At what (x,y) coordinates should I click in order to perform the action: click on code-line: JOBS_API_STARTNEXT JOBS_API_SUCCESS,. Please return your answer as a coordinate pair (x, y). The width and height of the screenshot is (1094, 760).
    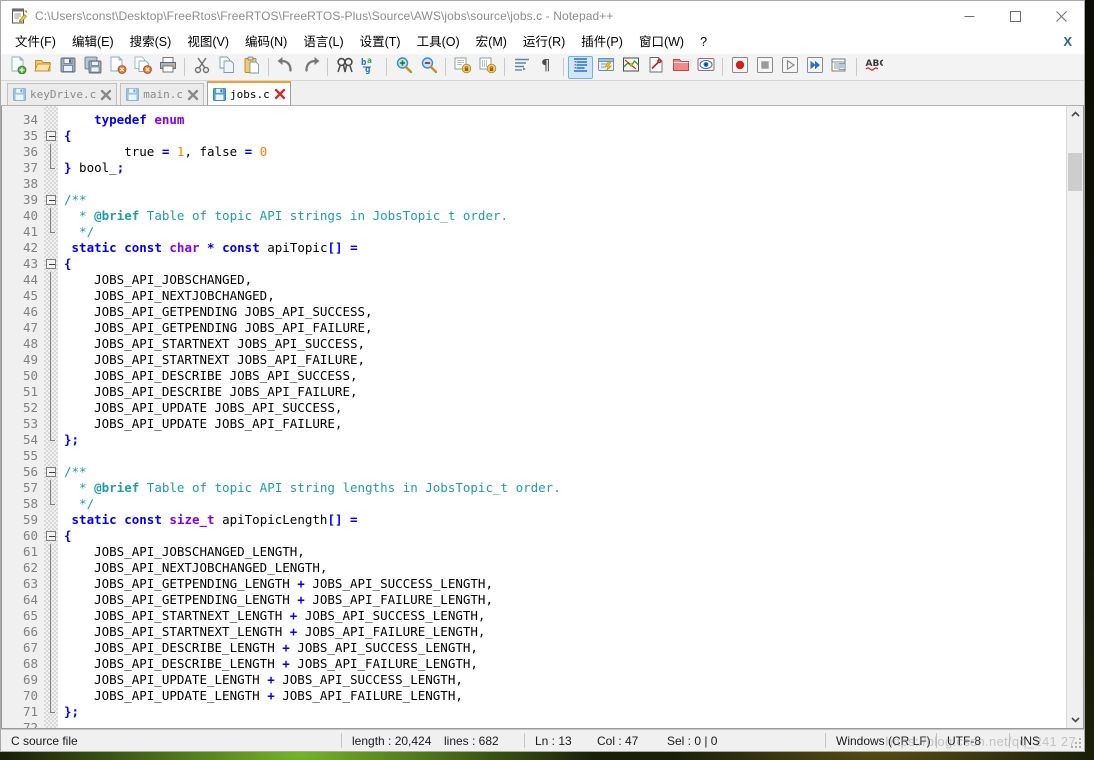
    Looking at the image, I should click on (565, 344).